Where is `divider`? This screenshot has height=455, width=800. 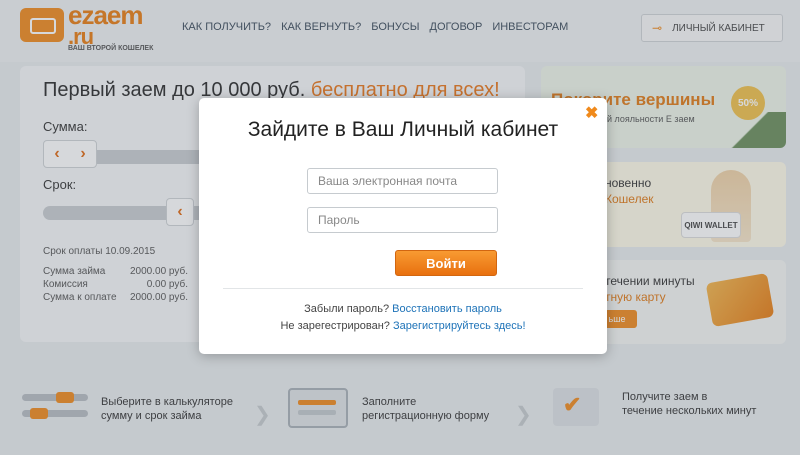
divider is located at coordinates (403, 288).